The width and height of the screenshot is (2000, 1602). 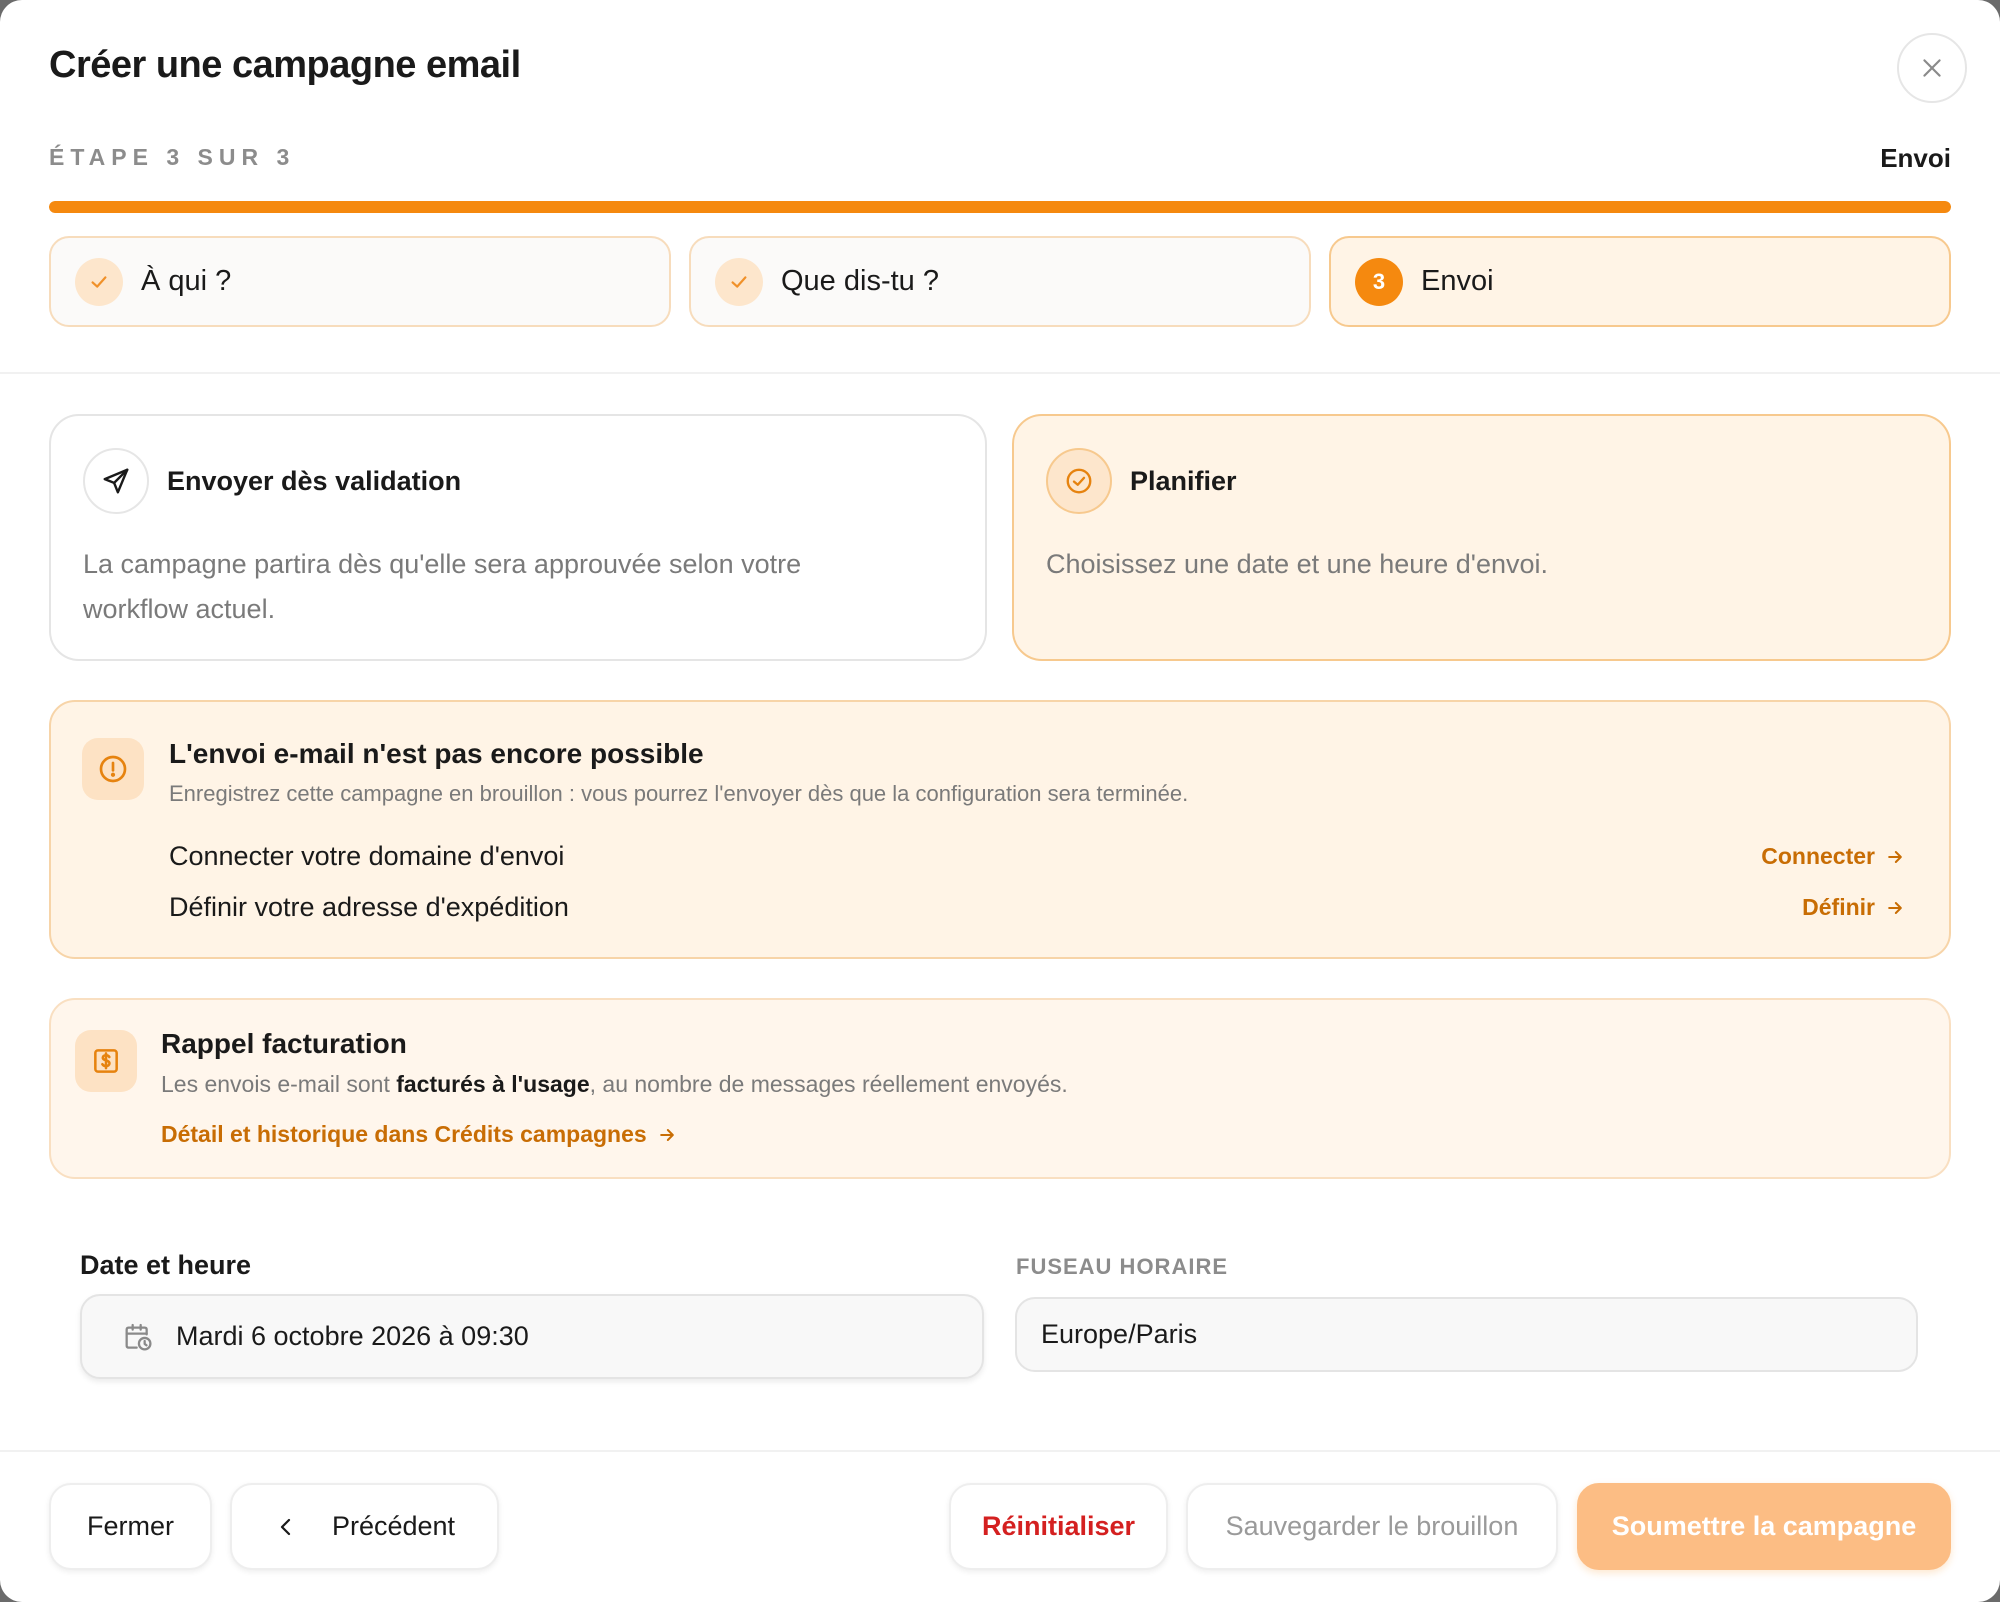 I want to click on timezone-label: FUSEAU HORAIRE, so click(x=1122, y=1266).